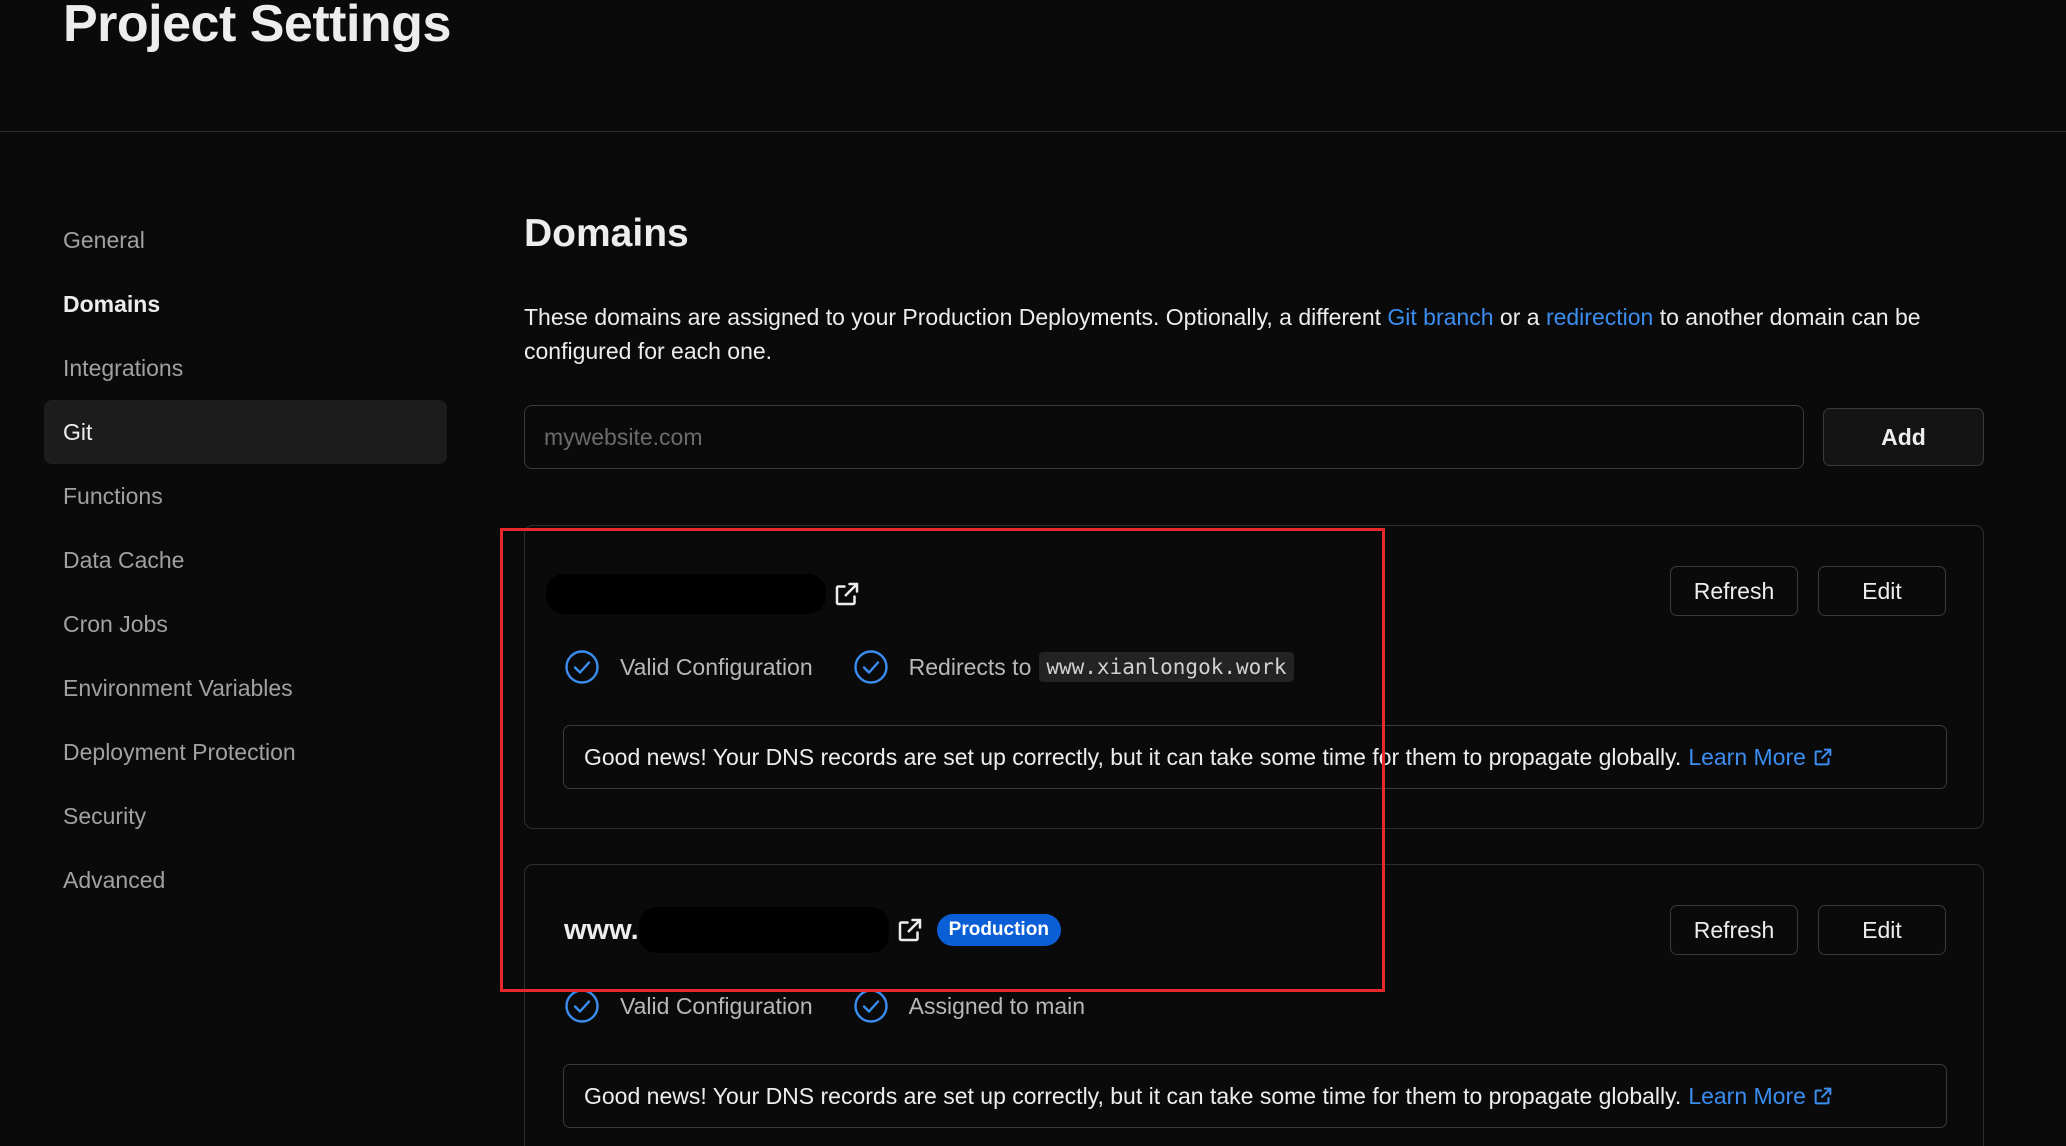 The width and height of the screenshot is (2066, 1146). I want to click on git-branch-link: Git branch, so click(1440, 317).